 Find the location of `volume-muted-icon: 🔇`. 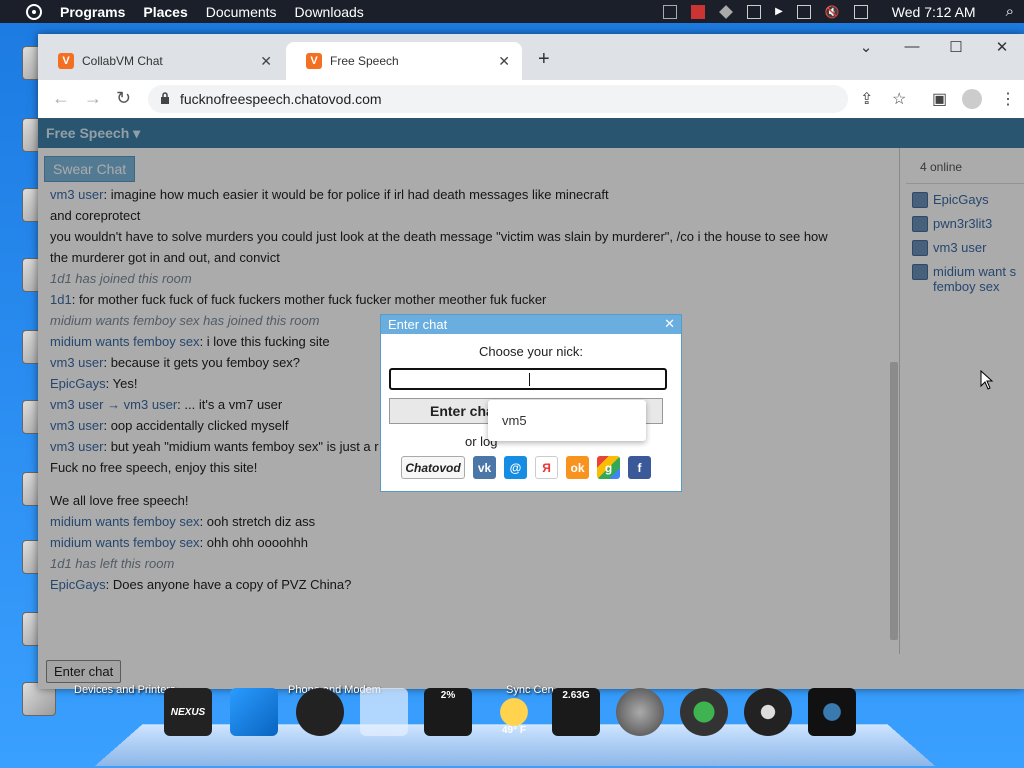

volume-muted-icon: 🔇 is located at coordinates (832, 12).